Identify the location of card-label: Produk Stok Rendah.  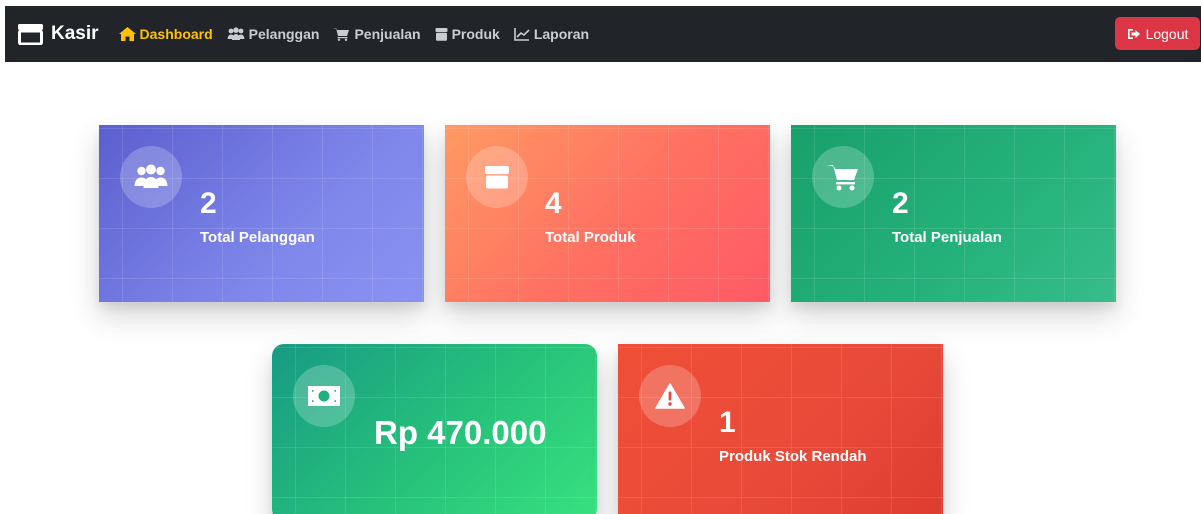
(793, 456).